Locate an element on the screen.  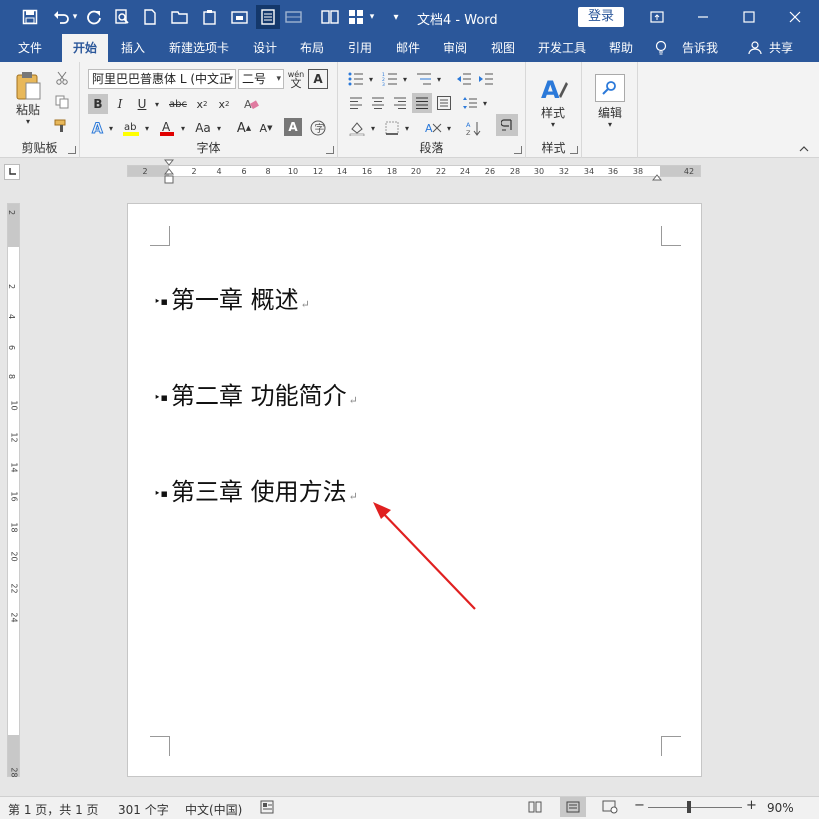
tab-new-tab: 新建选项卡 is located at coordinates (199, 48).